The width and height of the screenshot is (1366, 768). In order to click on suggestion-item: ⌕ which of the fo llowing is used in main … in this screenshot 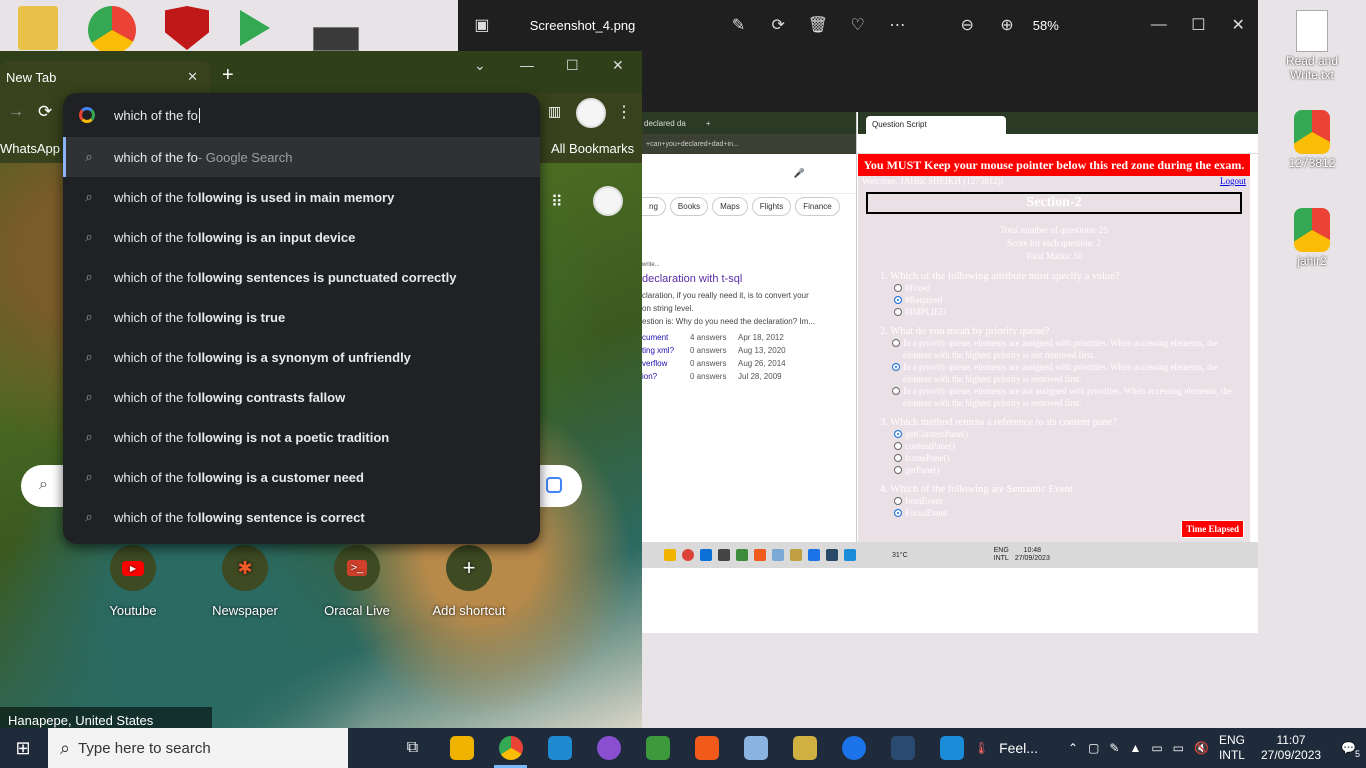, I will do `click(301, 197)`.